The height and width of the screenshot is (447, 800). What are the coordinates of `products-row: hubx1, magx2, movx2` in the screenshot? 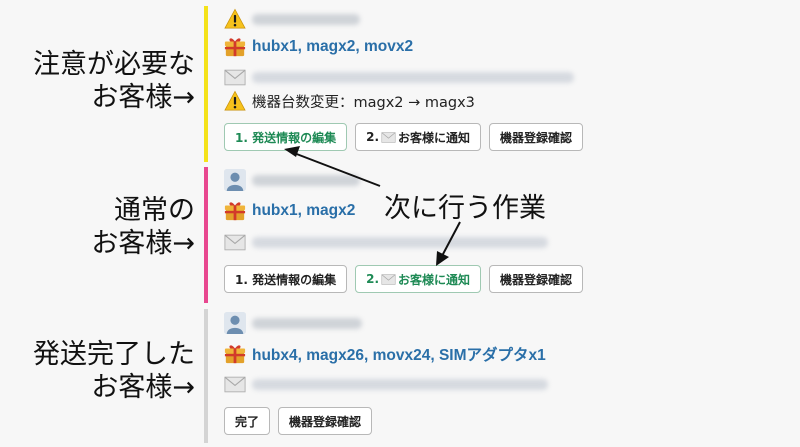 It's located at (318, 47).